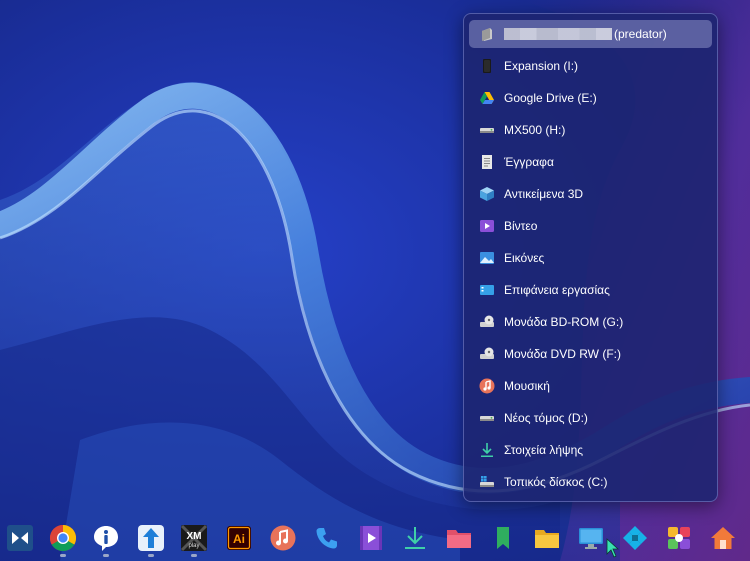  What do you see at coordinates (590, 194) in the screenshot?
I see `menu-item-3d-objects: Αντικείμενα 3D` at bounding box center [590, 194].